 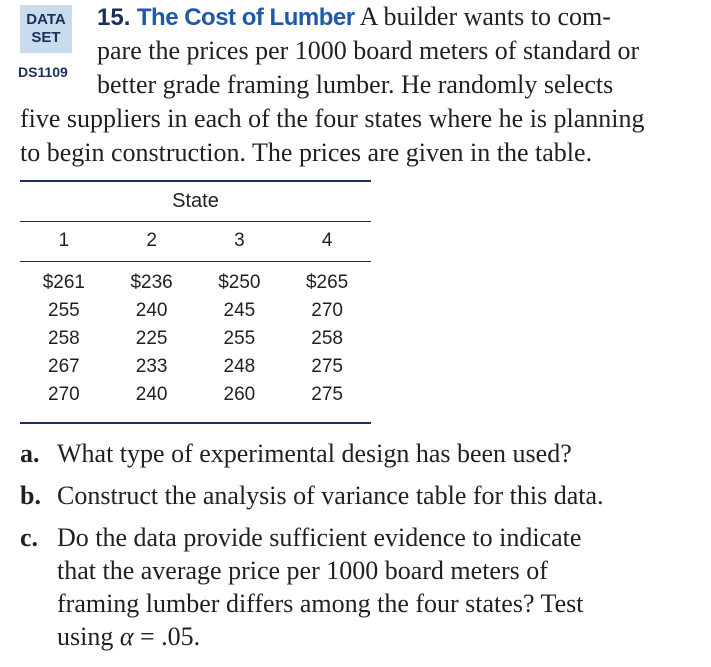 What do you see at coordinates (126, 636) in the screenshot?
I see `alpha-symbol: α` at bounding box center [126, 636].